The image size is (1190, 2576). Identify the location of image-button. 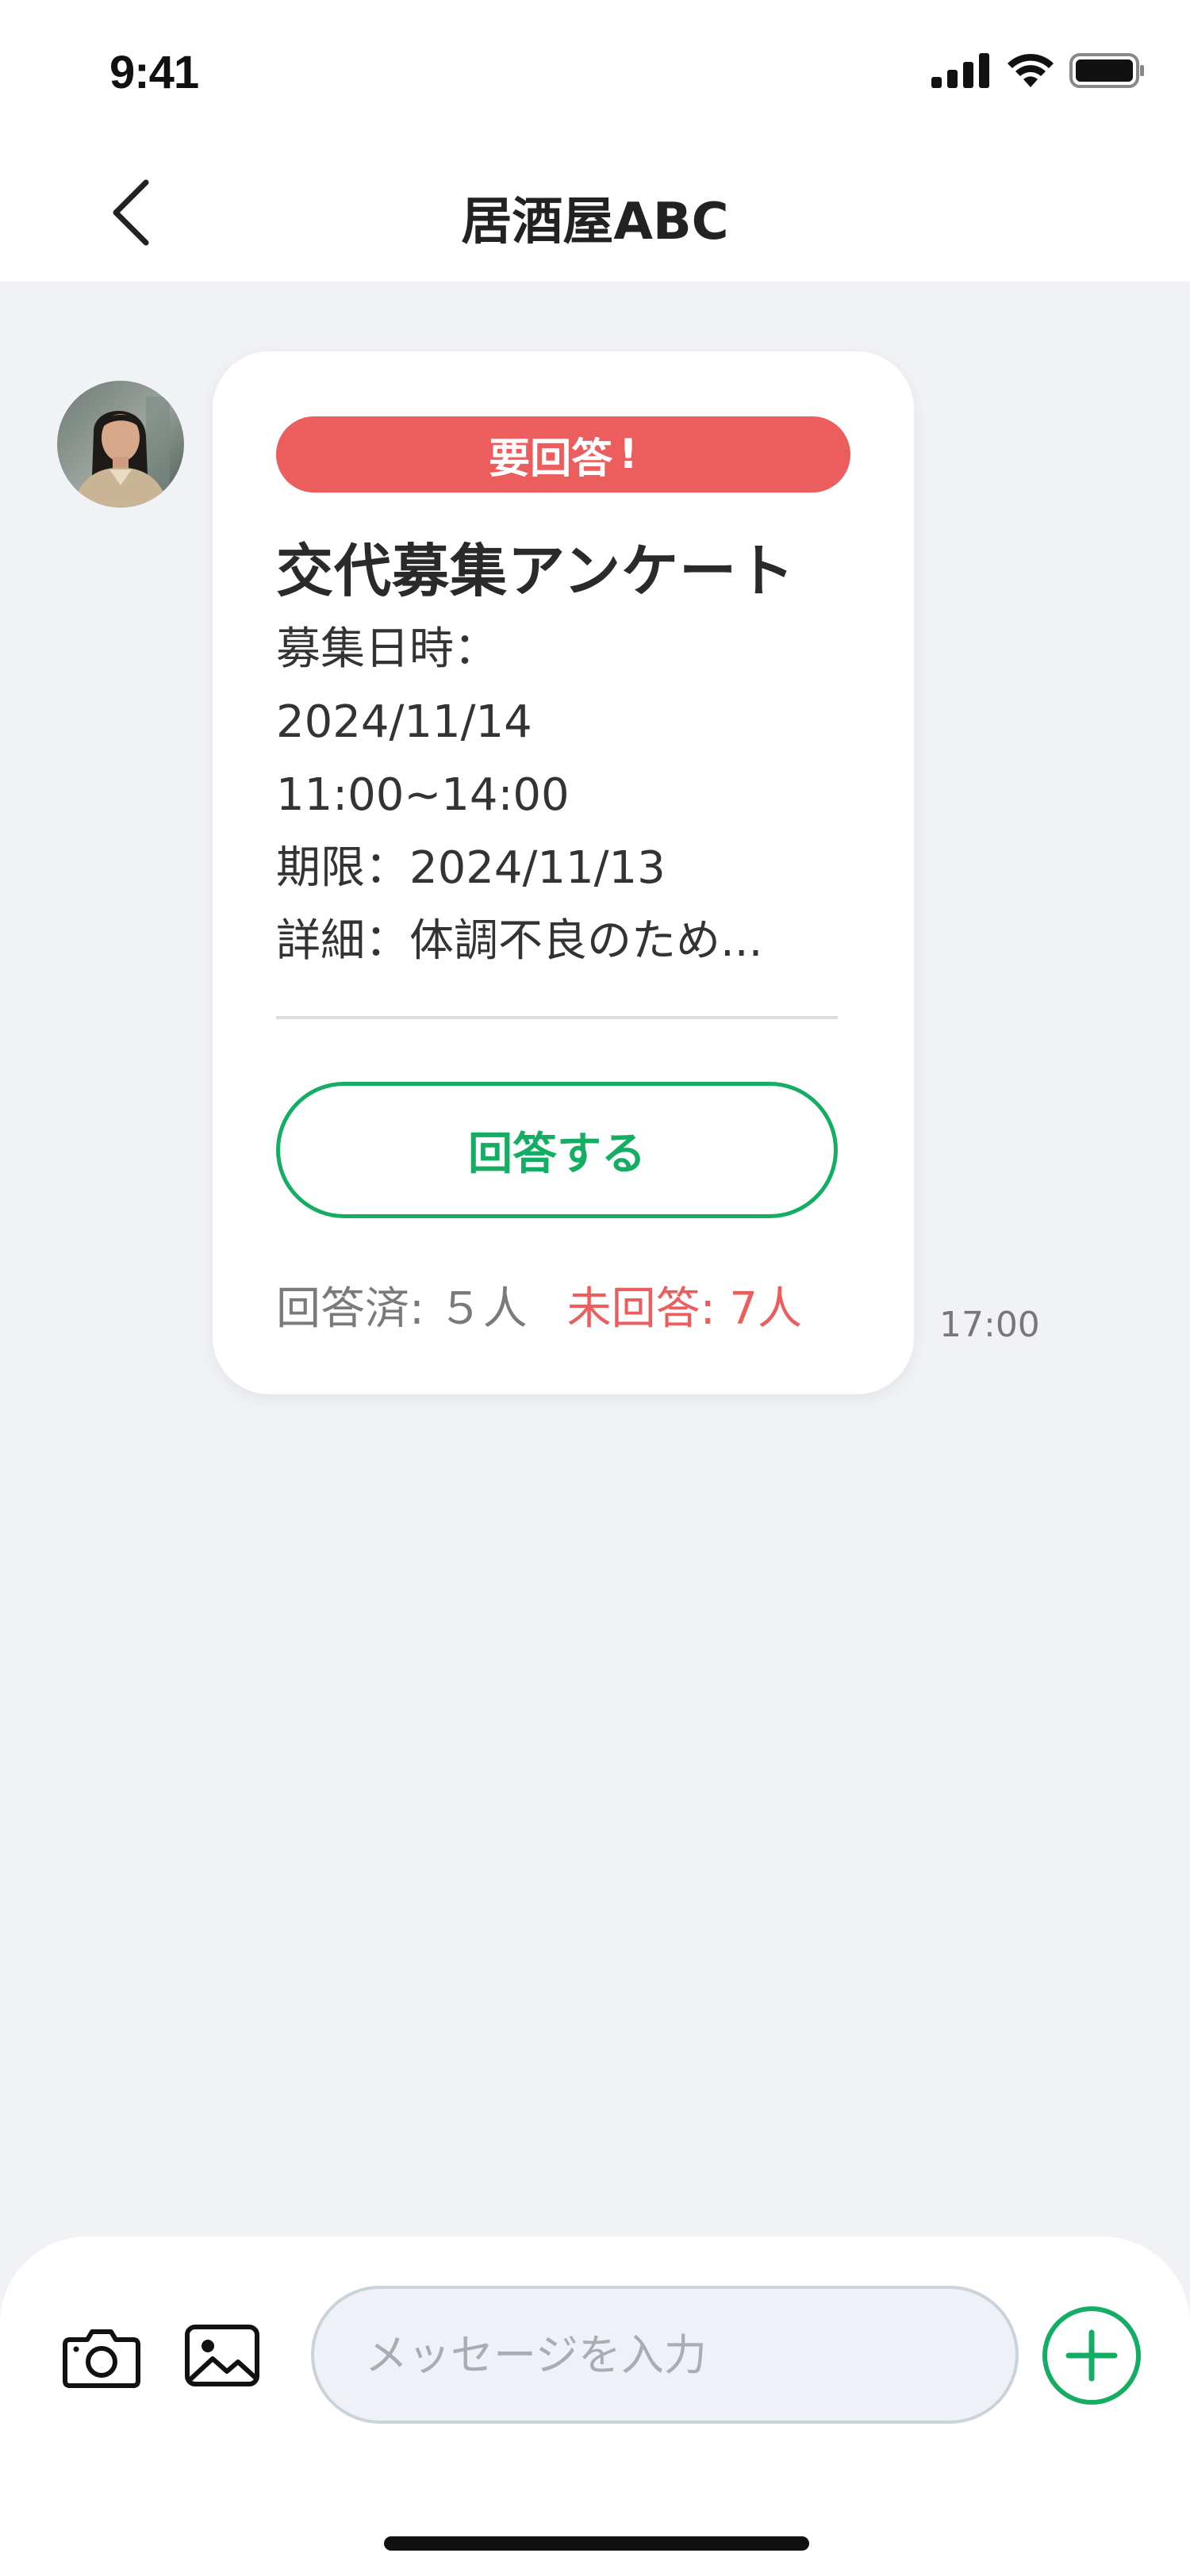
(222, 2356).